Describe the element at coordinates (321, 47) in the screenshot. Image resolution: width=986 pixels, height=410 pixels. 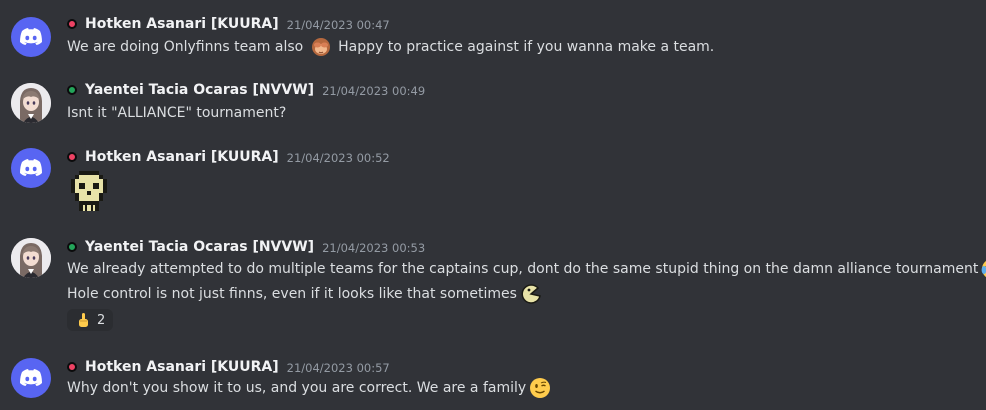
I see `see-no-evil-monkey-icon` at that location.